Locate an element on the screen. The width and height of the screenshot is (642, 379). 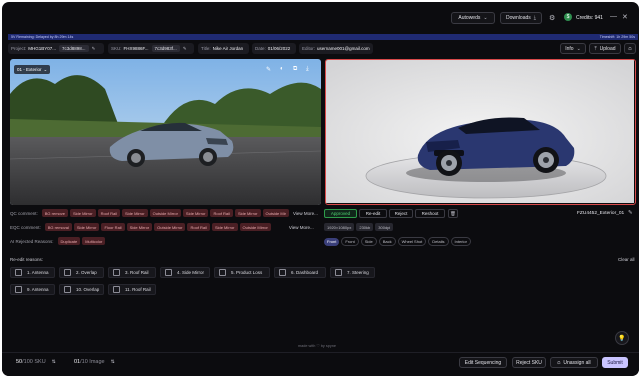
reason-checkbox: 2. Overlap is located at coordinates (81, 272).